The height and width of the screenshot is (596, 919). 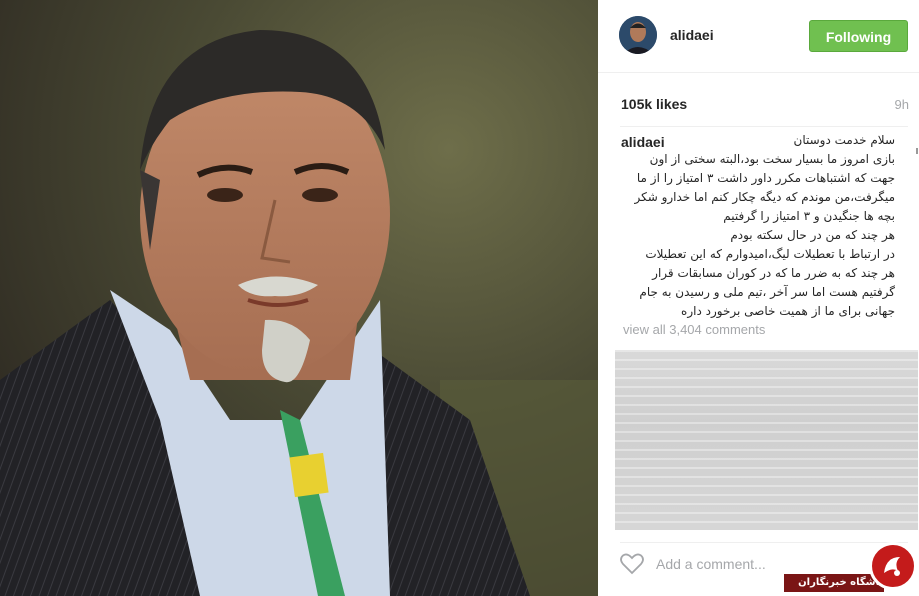 I want to click on heart-icon, so click(x=632, y=564).